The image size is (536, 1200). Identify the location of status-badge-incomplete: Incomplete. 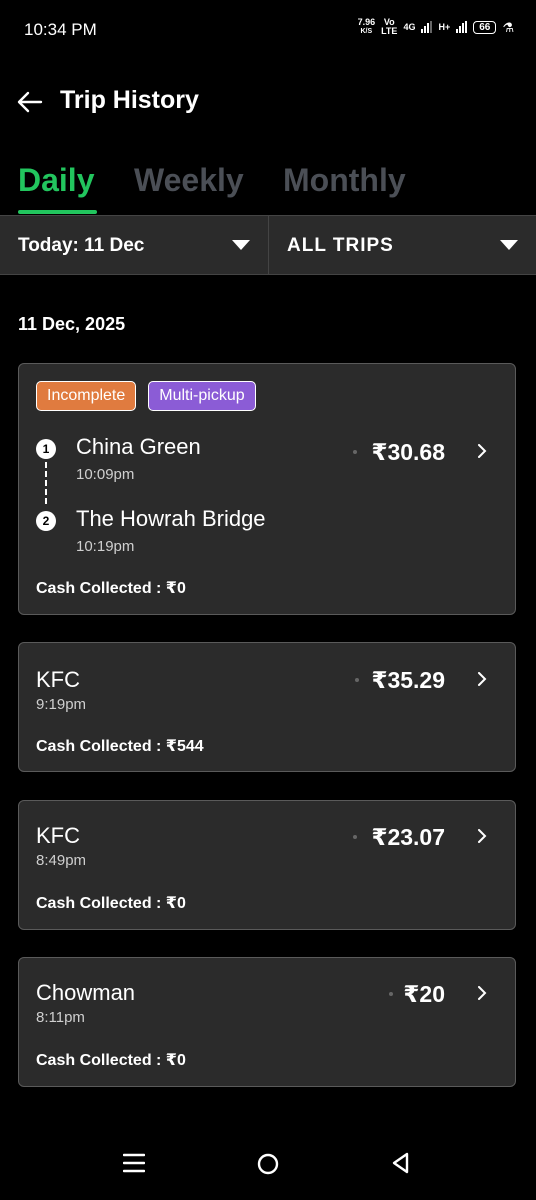
(86, 396).